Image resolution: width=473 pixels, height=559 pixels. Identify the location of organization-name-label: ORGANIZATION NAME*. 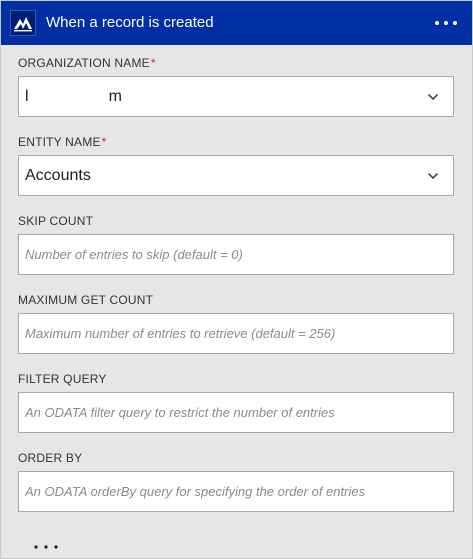
(87, 63).